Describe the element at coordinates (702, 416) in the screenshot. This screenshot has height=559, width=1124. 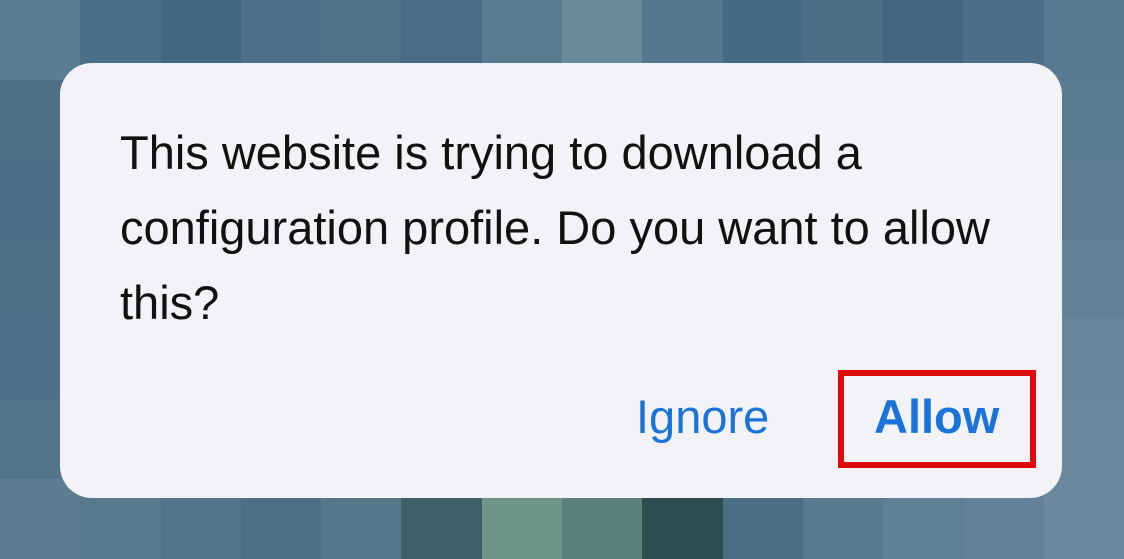
I see `ignore-button: Ignore` at that location.